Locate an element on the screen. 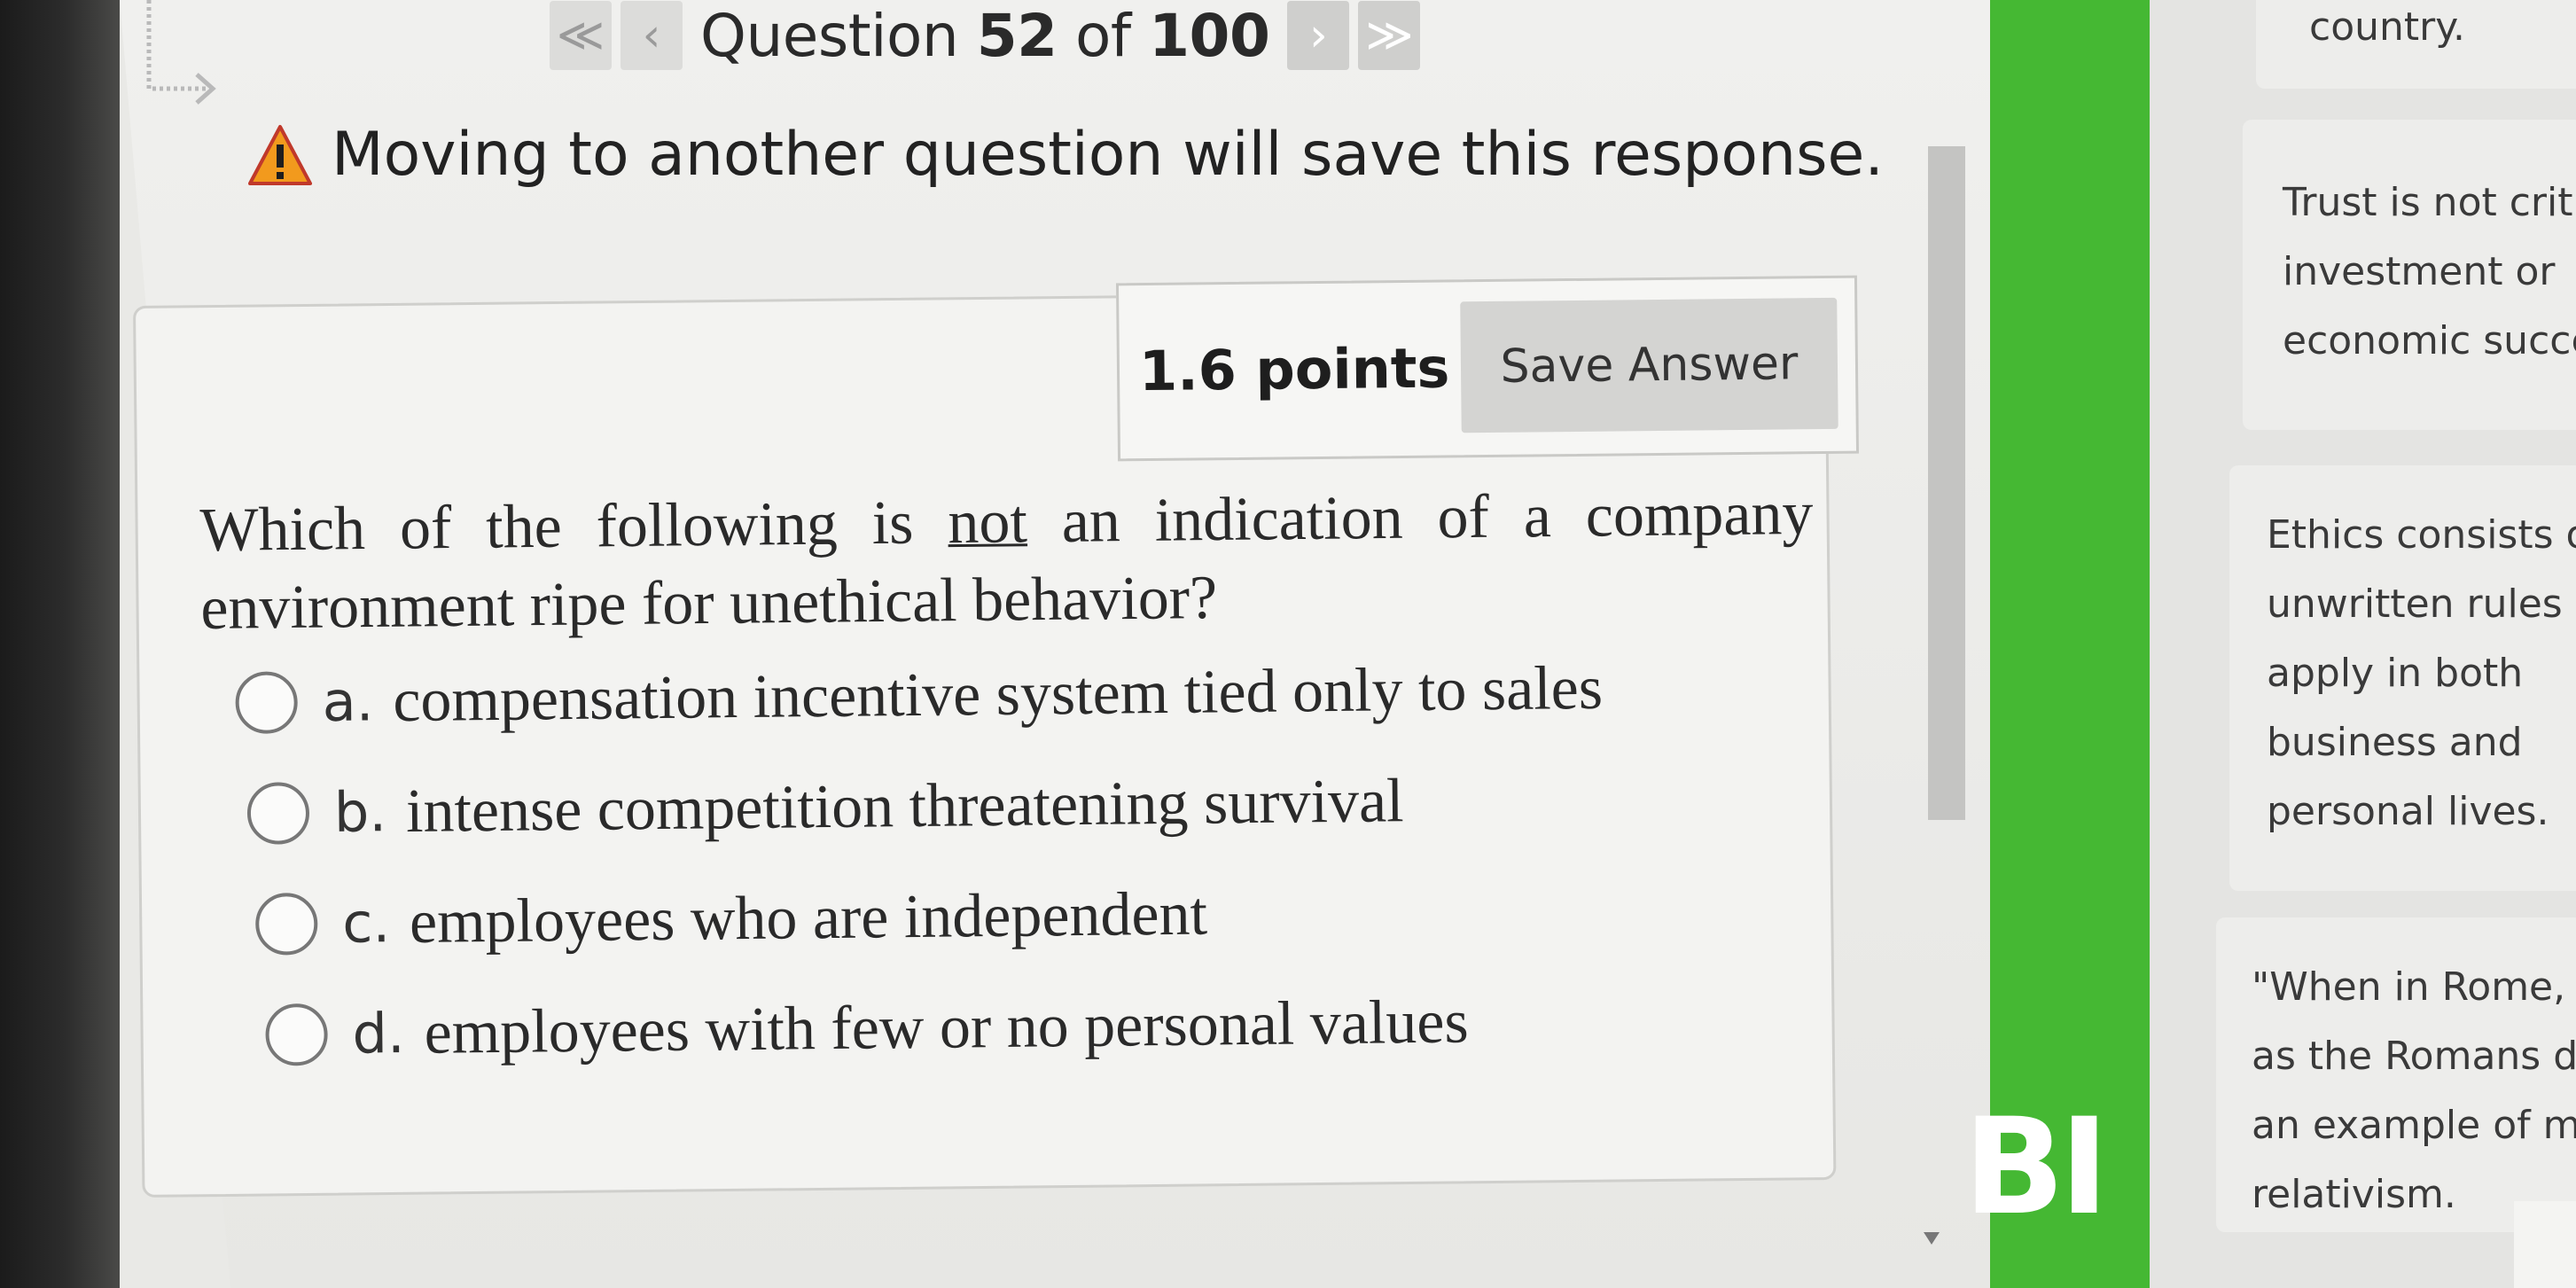  radio-button-a is located at coordinates (267, 702).